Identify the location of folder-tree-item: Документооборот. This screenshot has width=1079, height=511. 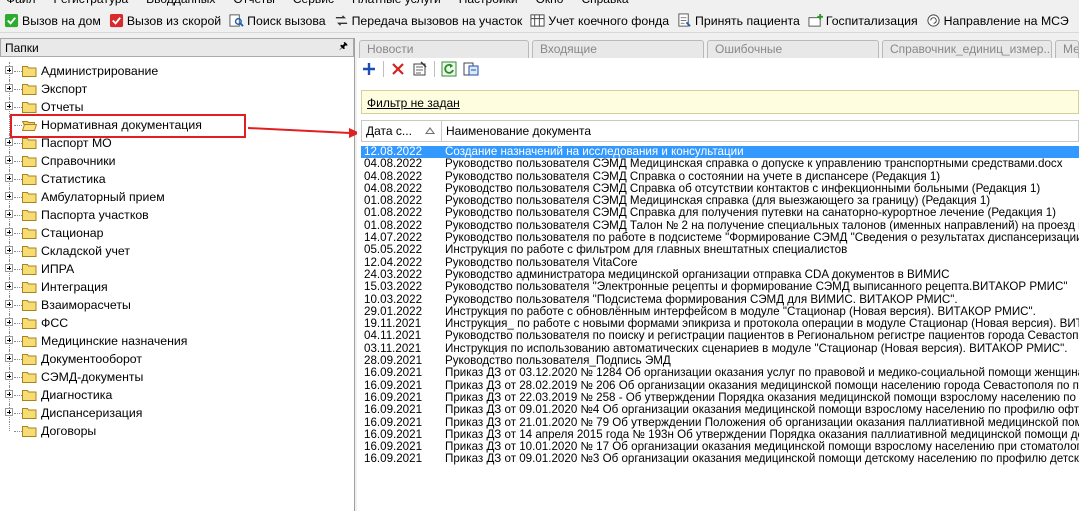
(177, 359).